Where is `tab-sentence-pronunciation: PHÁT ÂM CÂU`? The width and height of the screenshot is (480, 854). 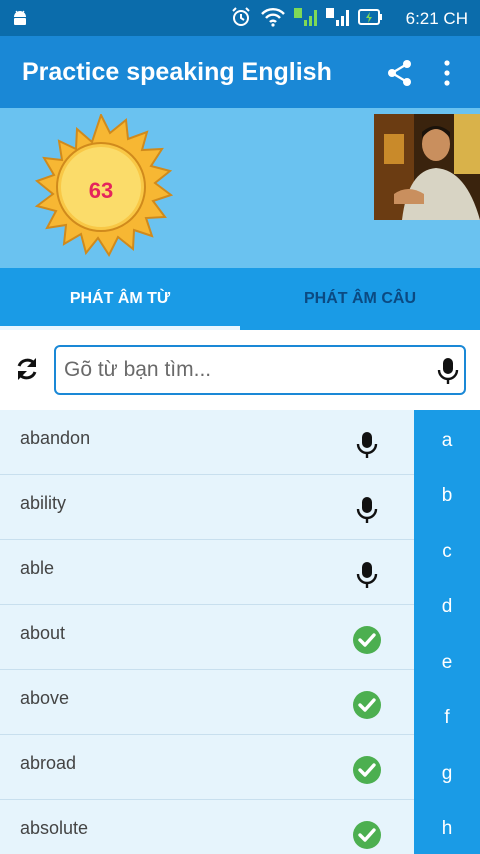
tab-sentence-pronunciation: PHÁT ÂM CÂU is located at coordinates (360, 299).